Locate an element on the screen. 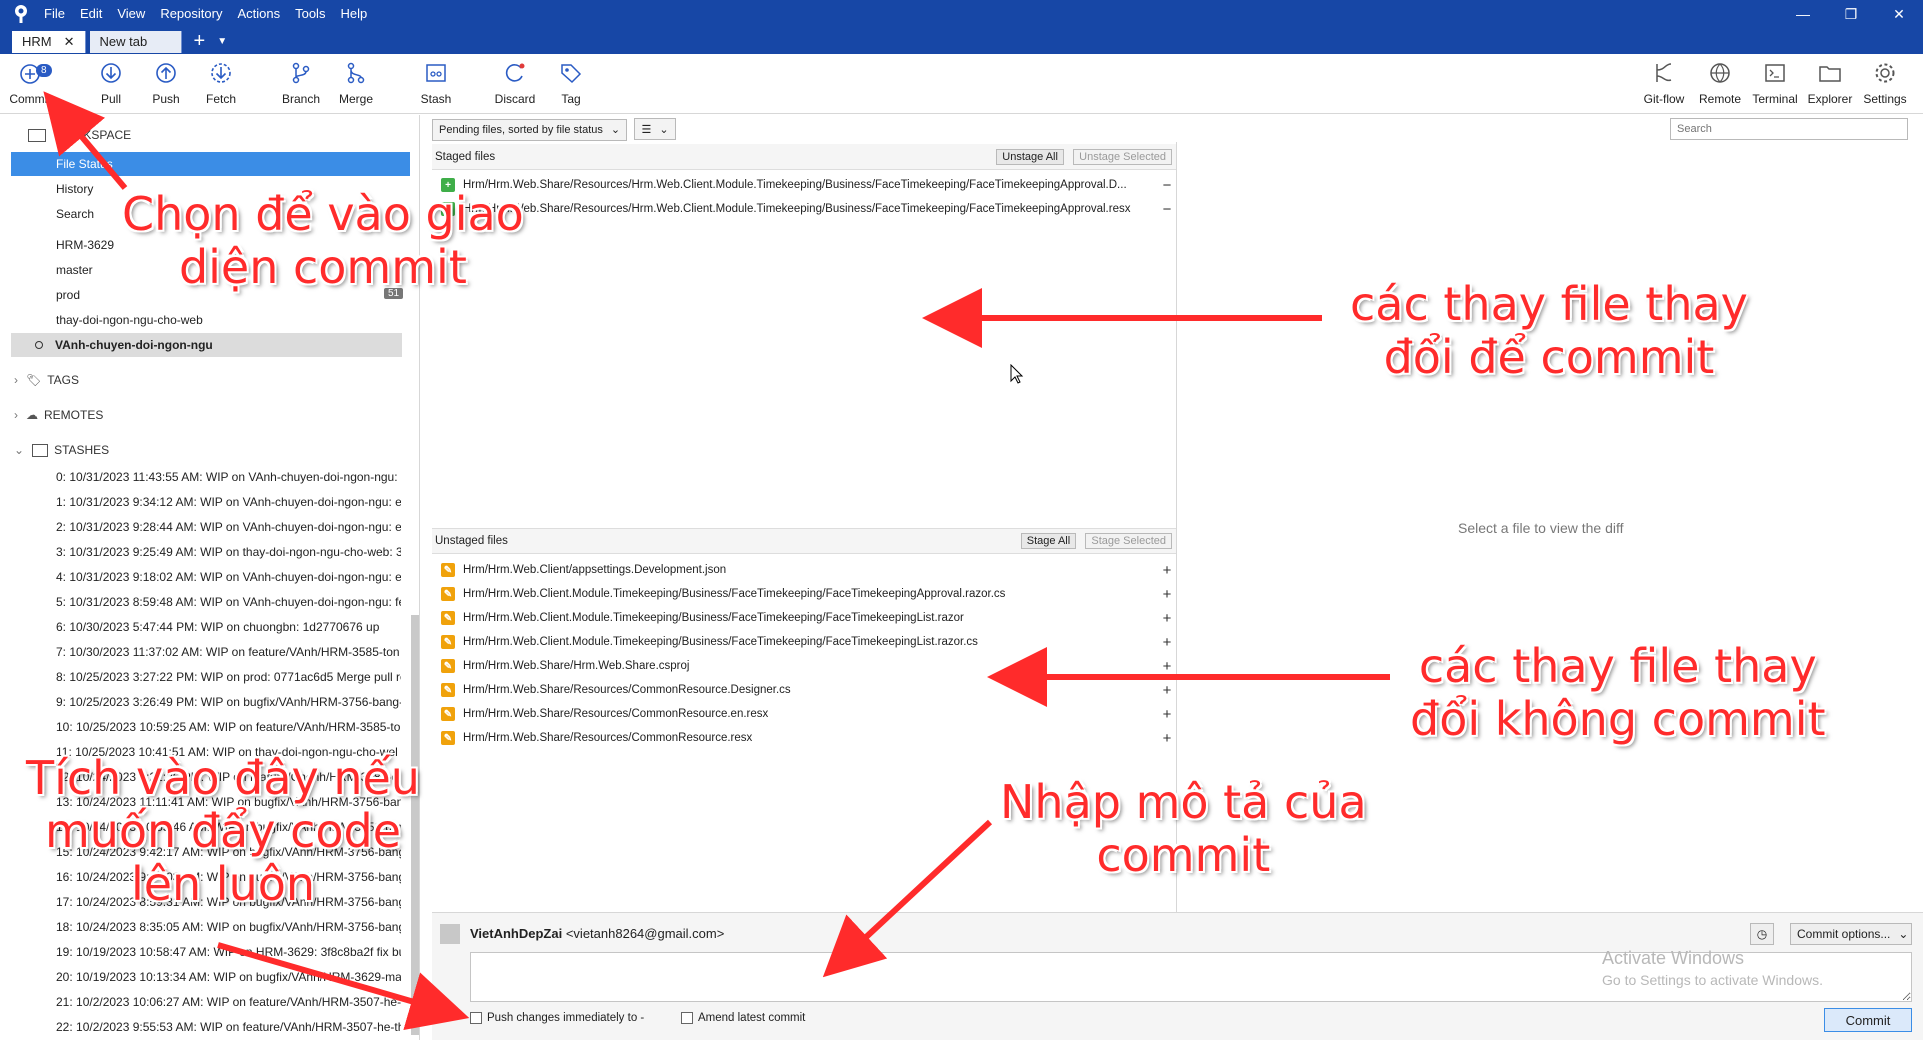 This screenshot has height=1040, width=1923. menu-file: File is located at coordinates (54, 13).